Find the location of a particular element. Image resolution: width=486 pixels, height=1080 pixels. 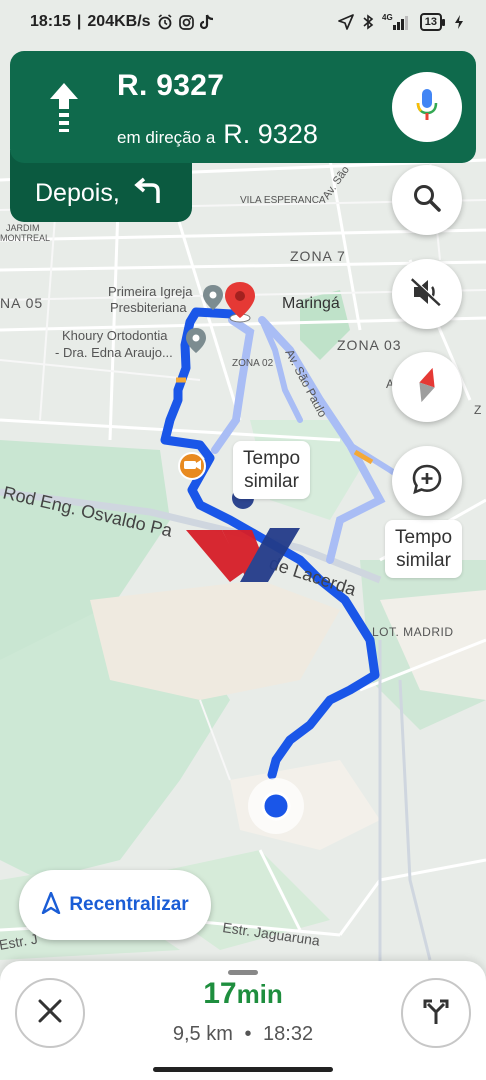

map-label-vila-esperanca: VILA ESPERANCA is located at coordinates (283, 200).